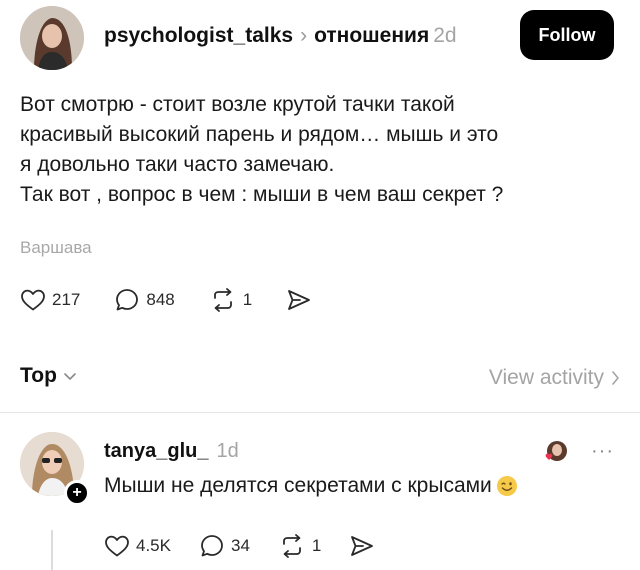 The width and height of the screenshot is (640, 570). I want to click on reply-comment-count: 34, so click(240, 545).